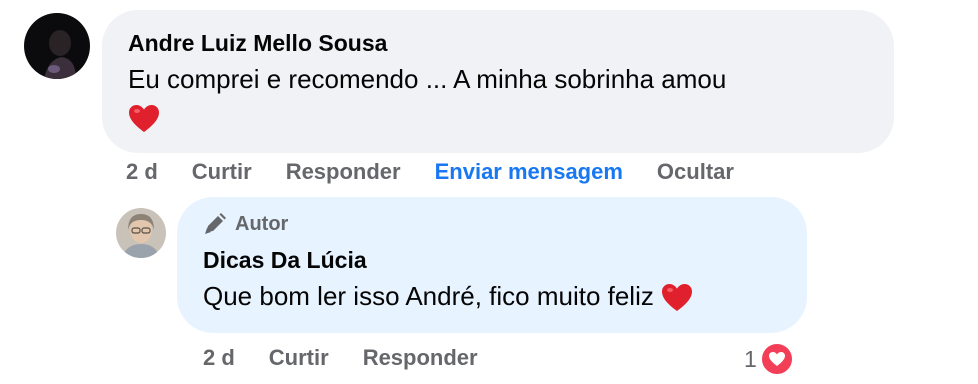 The height and width of the screenshot is (384, 978). Describe the element at coordinates (695, 172) in the screenshot. I see `hide-button: Ocultar` at that location.